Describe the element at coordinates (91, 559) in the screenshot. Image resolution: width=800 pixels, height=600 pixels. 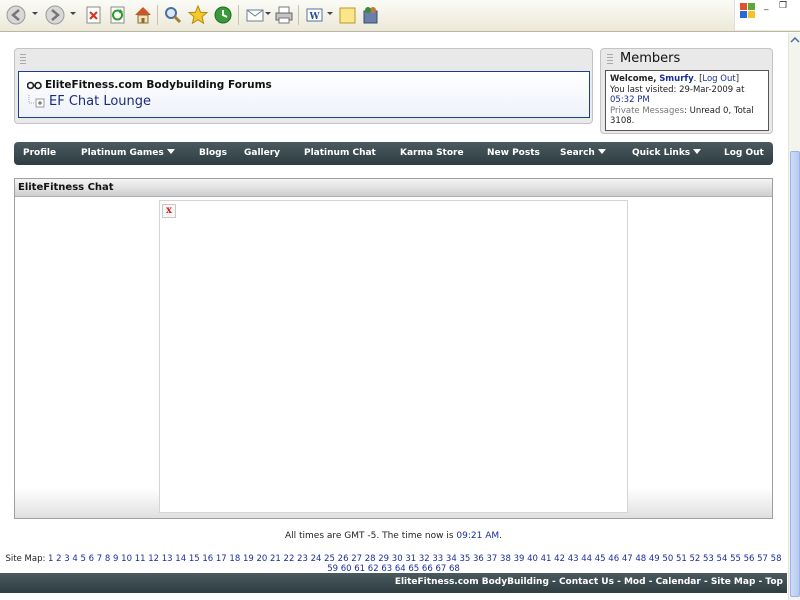
I see `sitemap-page-link: 6` at that location.